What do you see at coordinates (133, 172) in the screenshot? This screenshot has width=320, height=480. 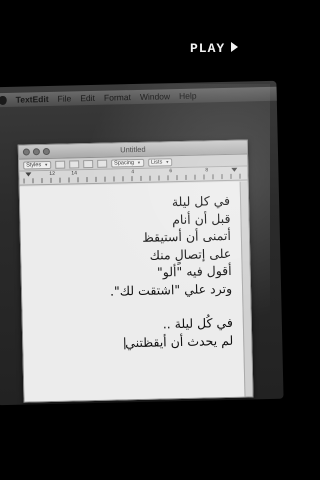 I see `ruler-number: 4` at bounding box center [133, 172].